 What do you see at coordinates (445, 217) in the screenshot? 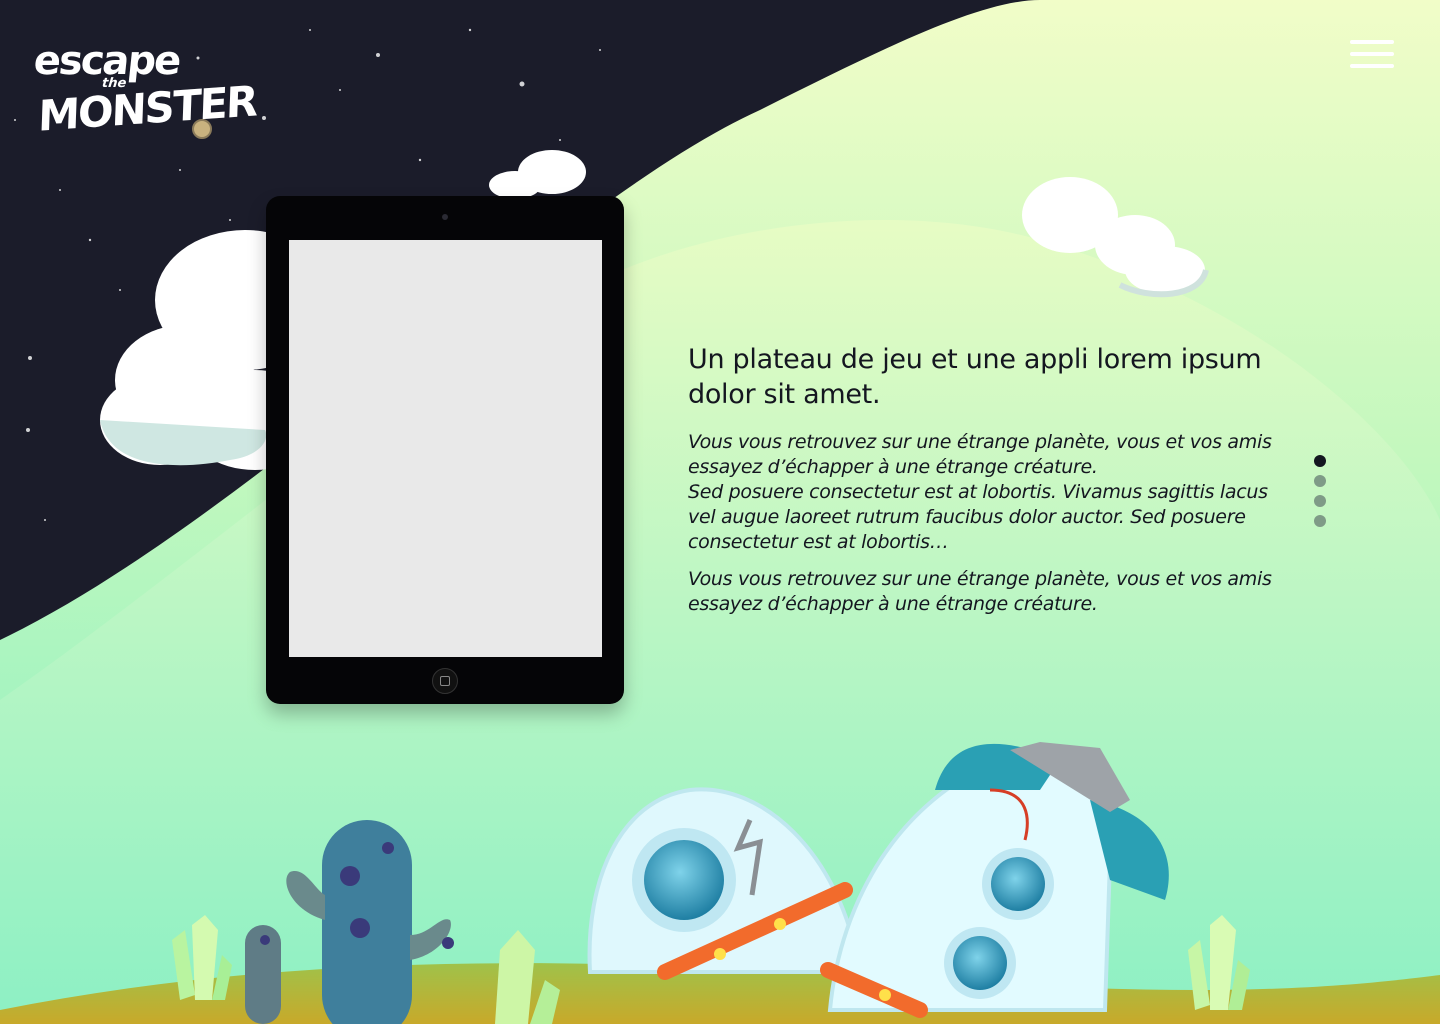
I see `tablet-camera-icon` at bounding box center [445, 217].